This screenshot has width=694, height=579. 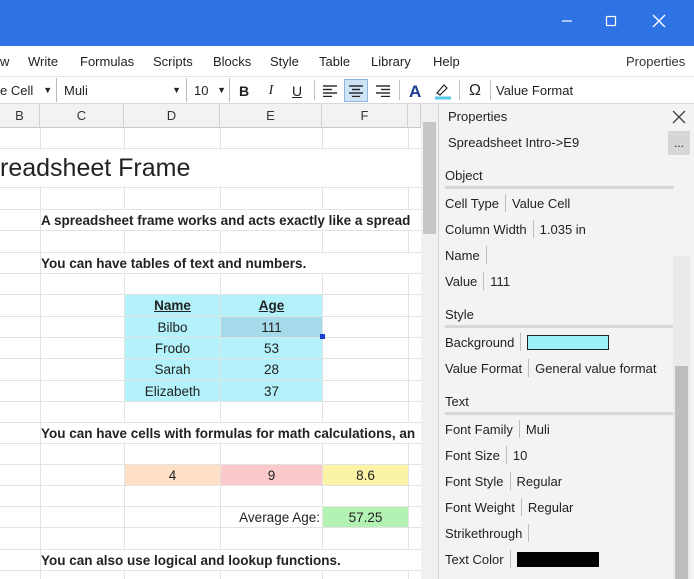 What do you see at coordinates (271, 305) in the screenshot?
I see `table-header-age: Age` at bounding box center [271, 305].